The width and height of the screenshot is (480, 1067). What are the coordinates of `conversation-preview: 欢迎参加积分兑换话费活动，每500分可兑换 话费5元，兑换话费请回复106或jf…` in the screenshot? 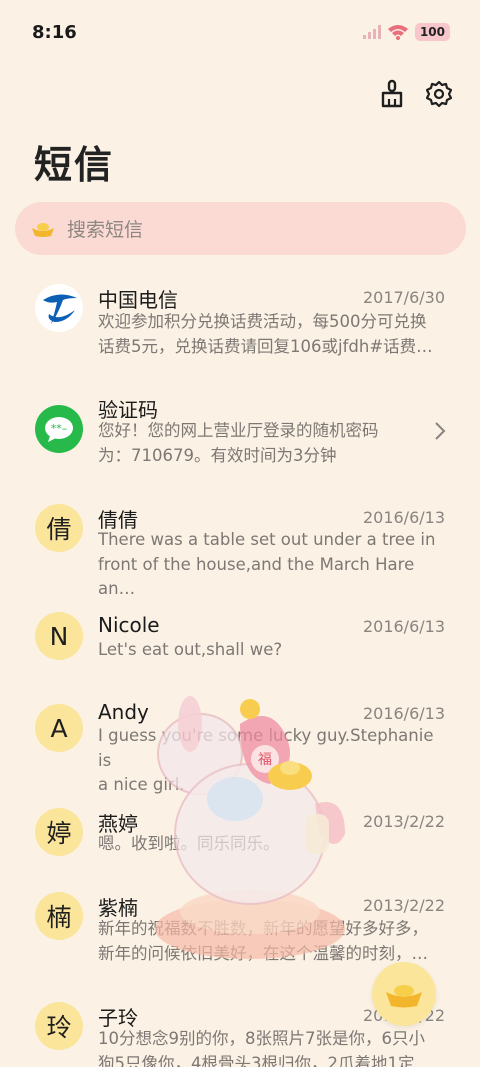 It's located at (272, 334).